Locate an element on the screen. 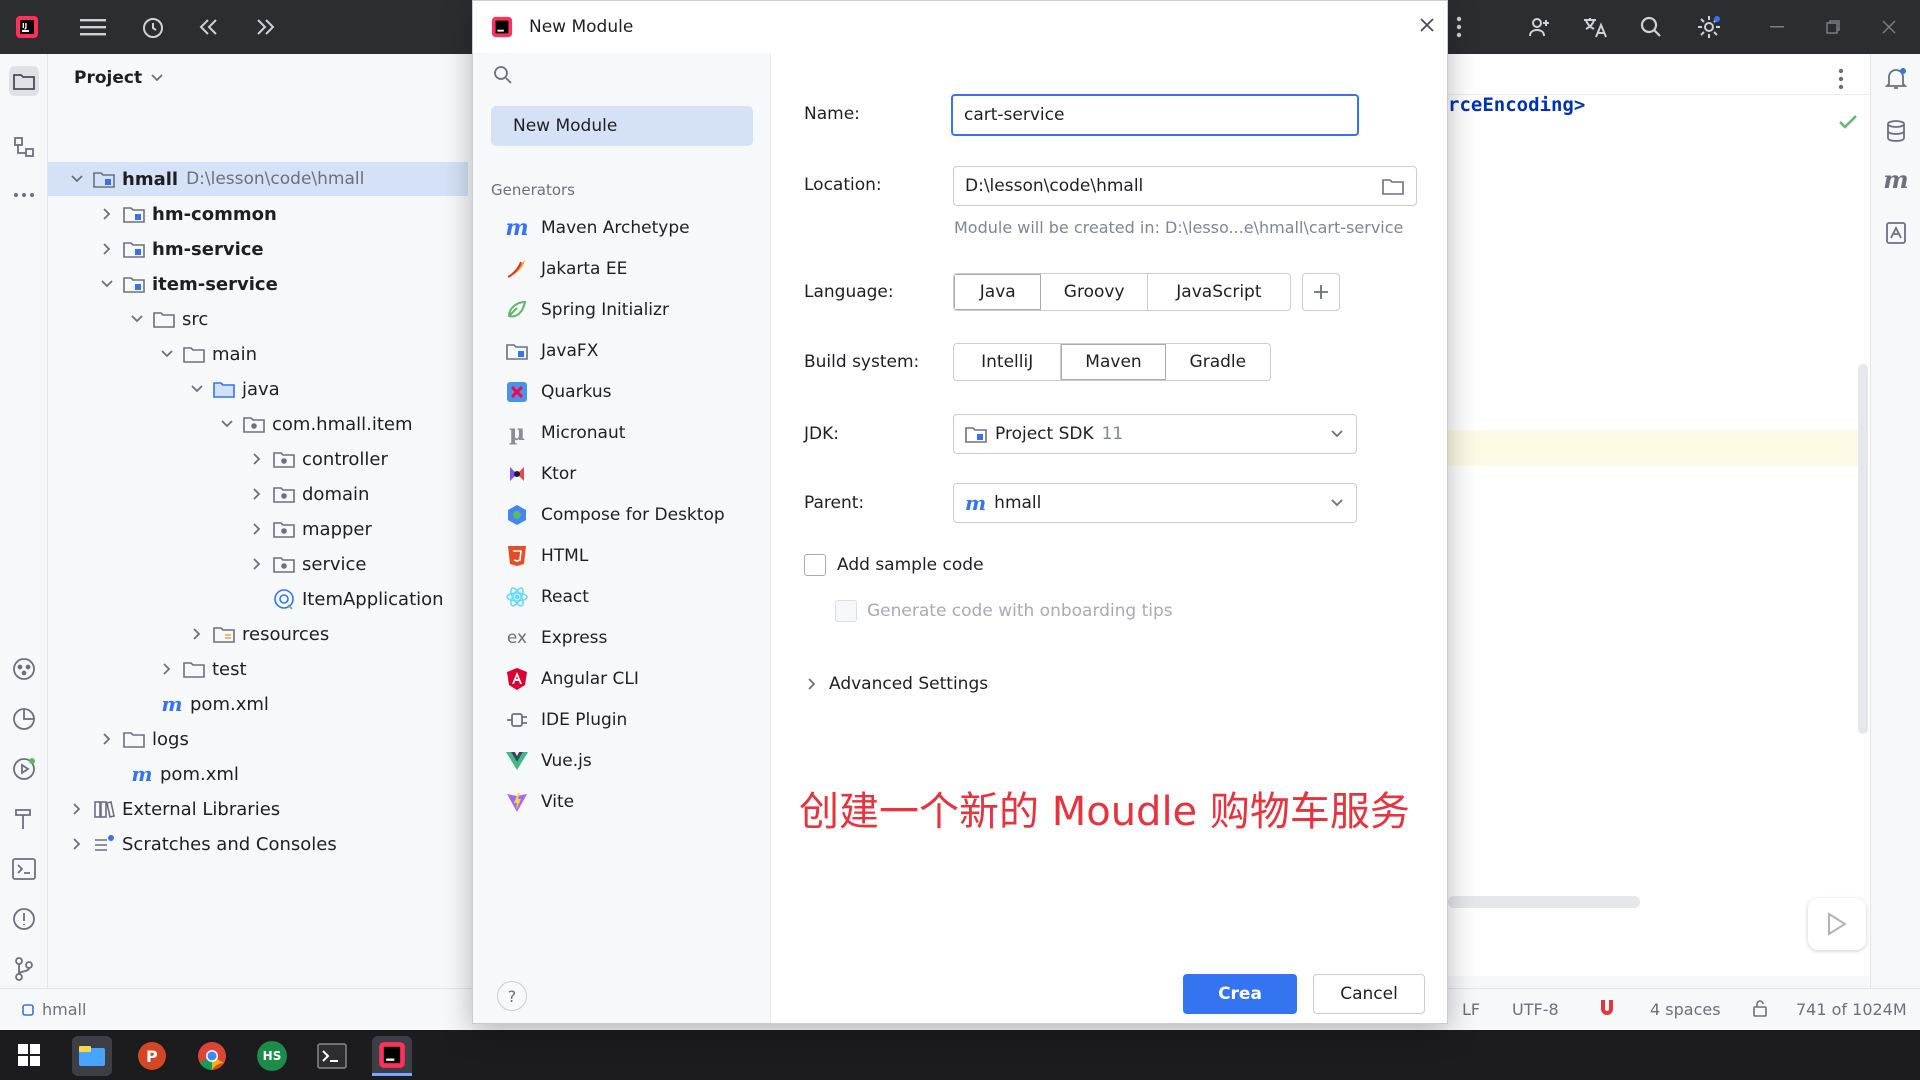 The image size is (1920, 1080). generator-express: ex Express is located at coordinates (555, 638).